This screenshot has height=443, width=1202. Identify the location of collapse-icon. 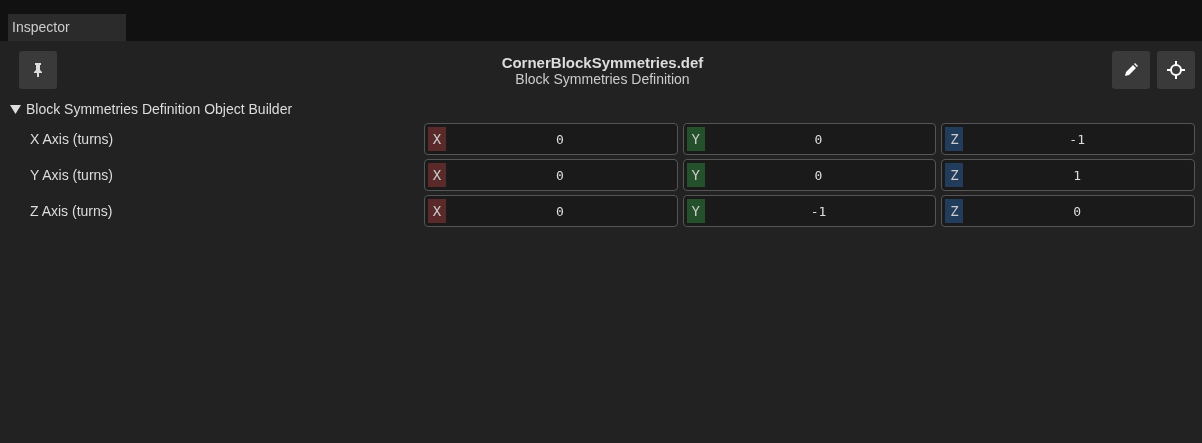
(15, 109).